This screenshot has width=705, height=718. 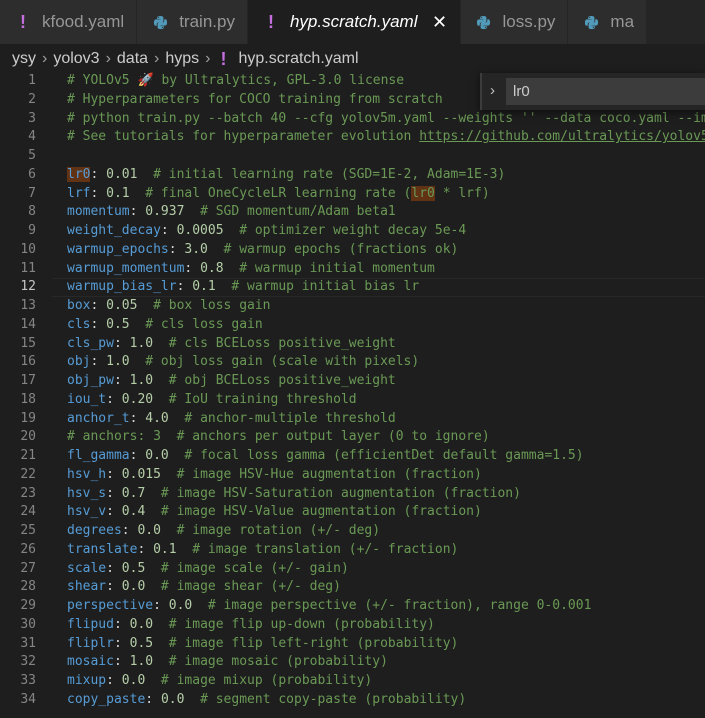 I want to click on code-token: 0.01, so click(x=122, y=174).